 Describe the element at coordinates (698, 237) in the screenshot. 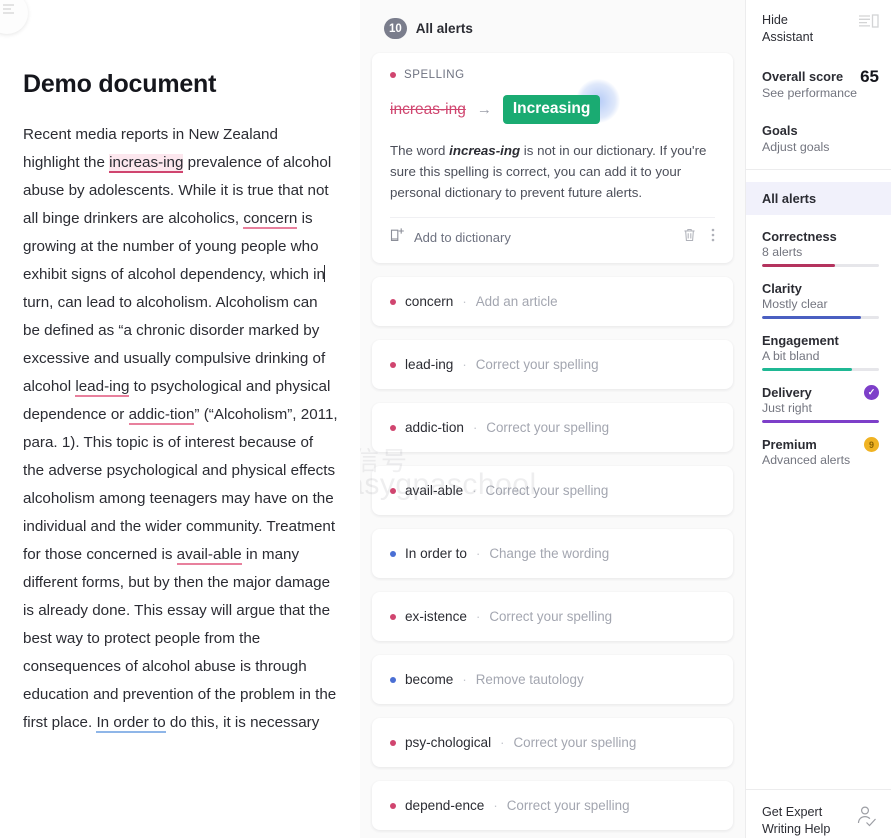

I see `alert-card-actions` at that location.